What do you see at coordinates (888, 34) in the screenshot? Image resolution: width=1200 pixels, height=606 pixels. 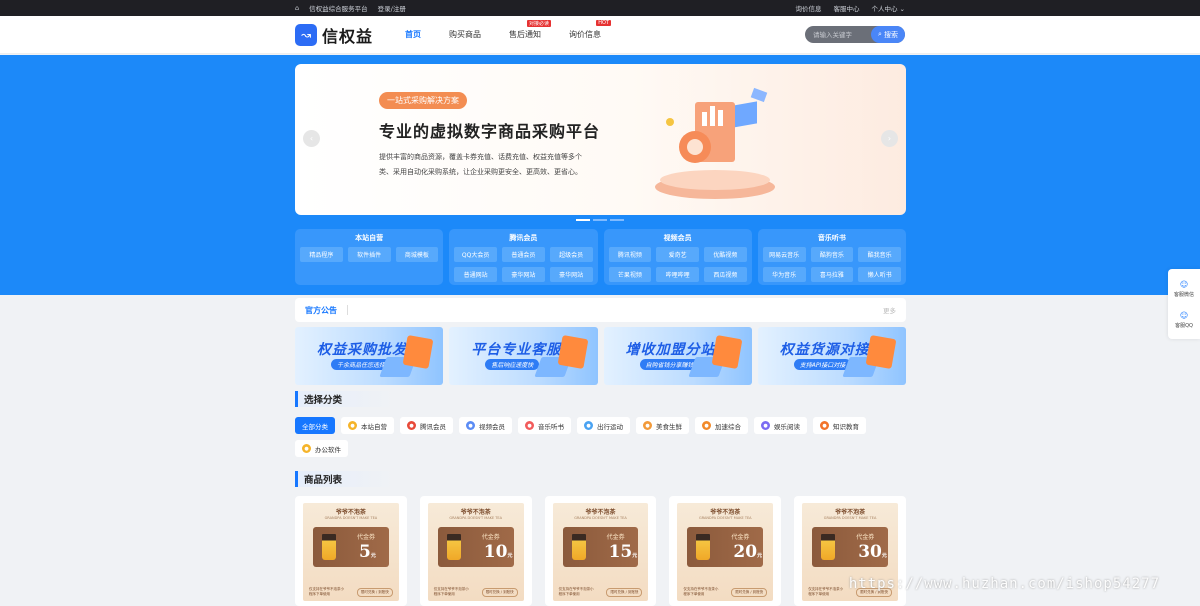 I see `search-button: ⌕搜索` at bounding box center [888, 34].